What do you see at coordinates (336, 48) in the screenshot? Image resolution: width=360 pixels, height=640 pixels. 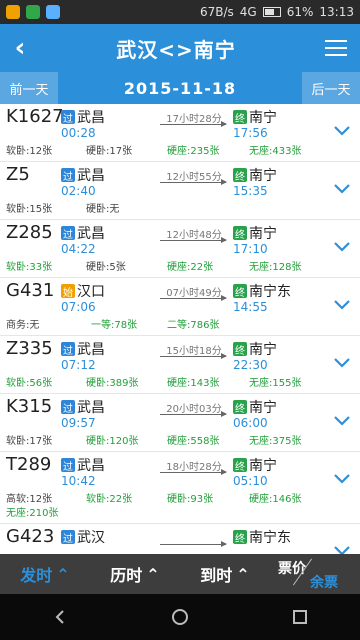 I see `menu-icon` at bounding box center [336, 48].